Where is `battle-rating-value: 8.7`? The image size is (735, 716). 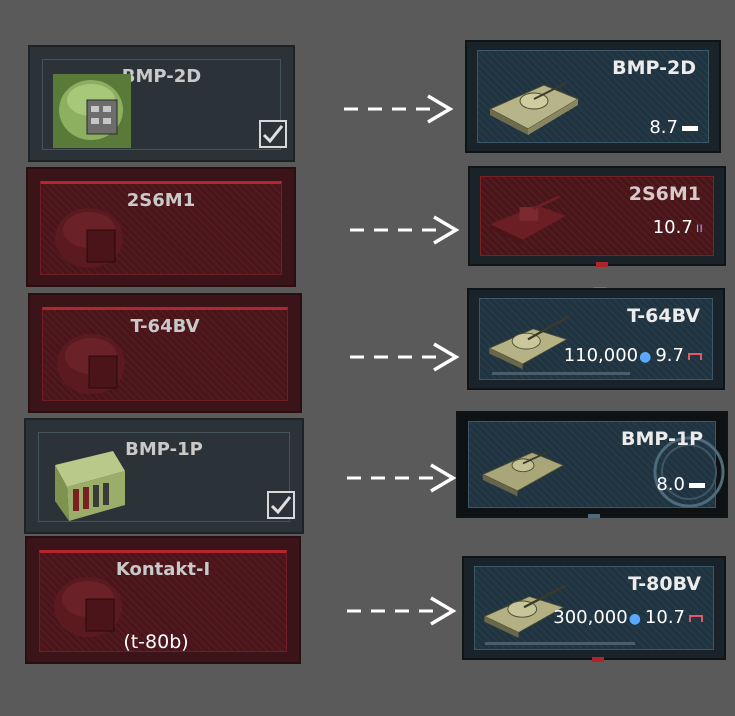
battle-rating-value: 8.7 is located at coordinates (663, 127).